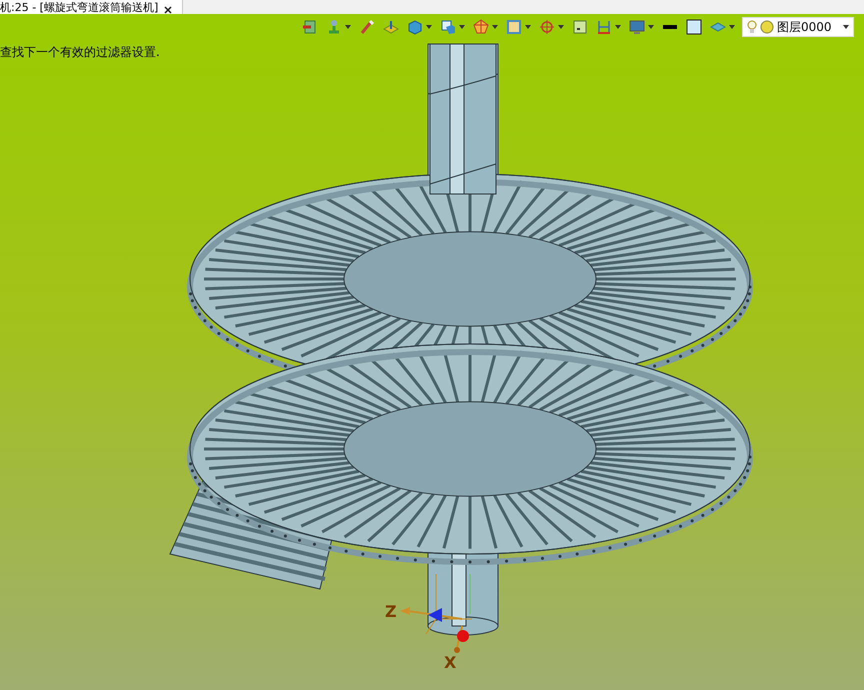  What do you see at coordinates (604, 27) in the screenshot?
I see `dimension-icon` at bounding box center [604, 27].